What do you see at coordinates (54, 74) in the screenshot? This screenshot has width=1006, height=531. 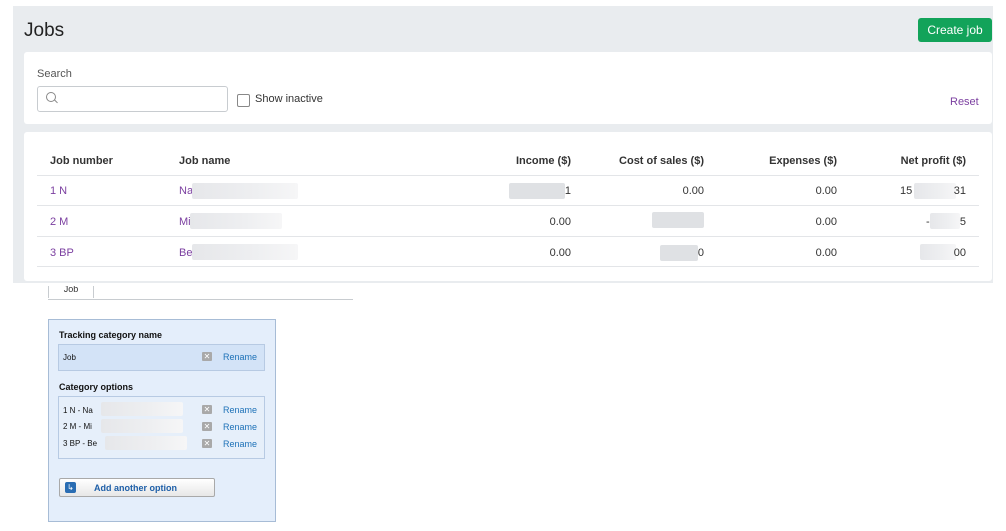 I see `search-label: Search` at bounding box center [54, 74].